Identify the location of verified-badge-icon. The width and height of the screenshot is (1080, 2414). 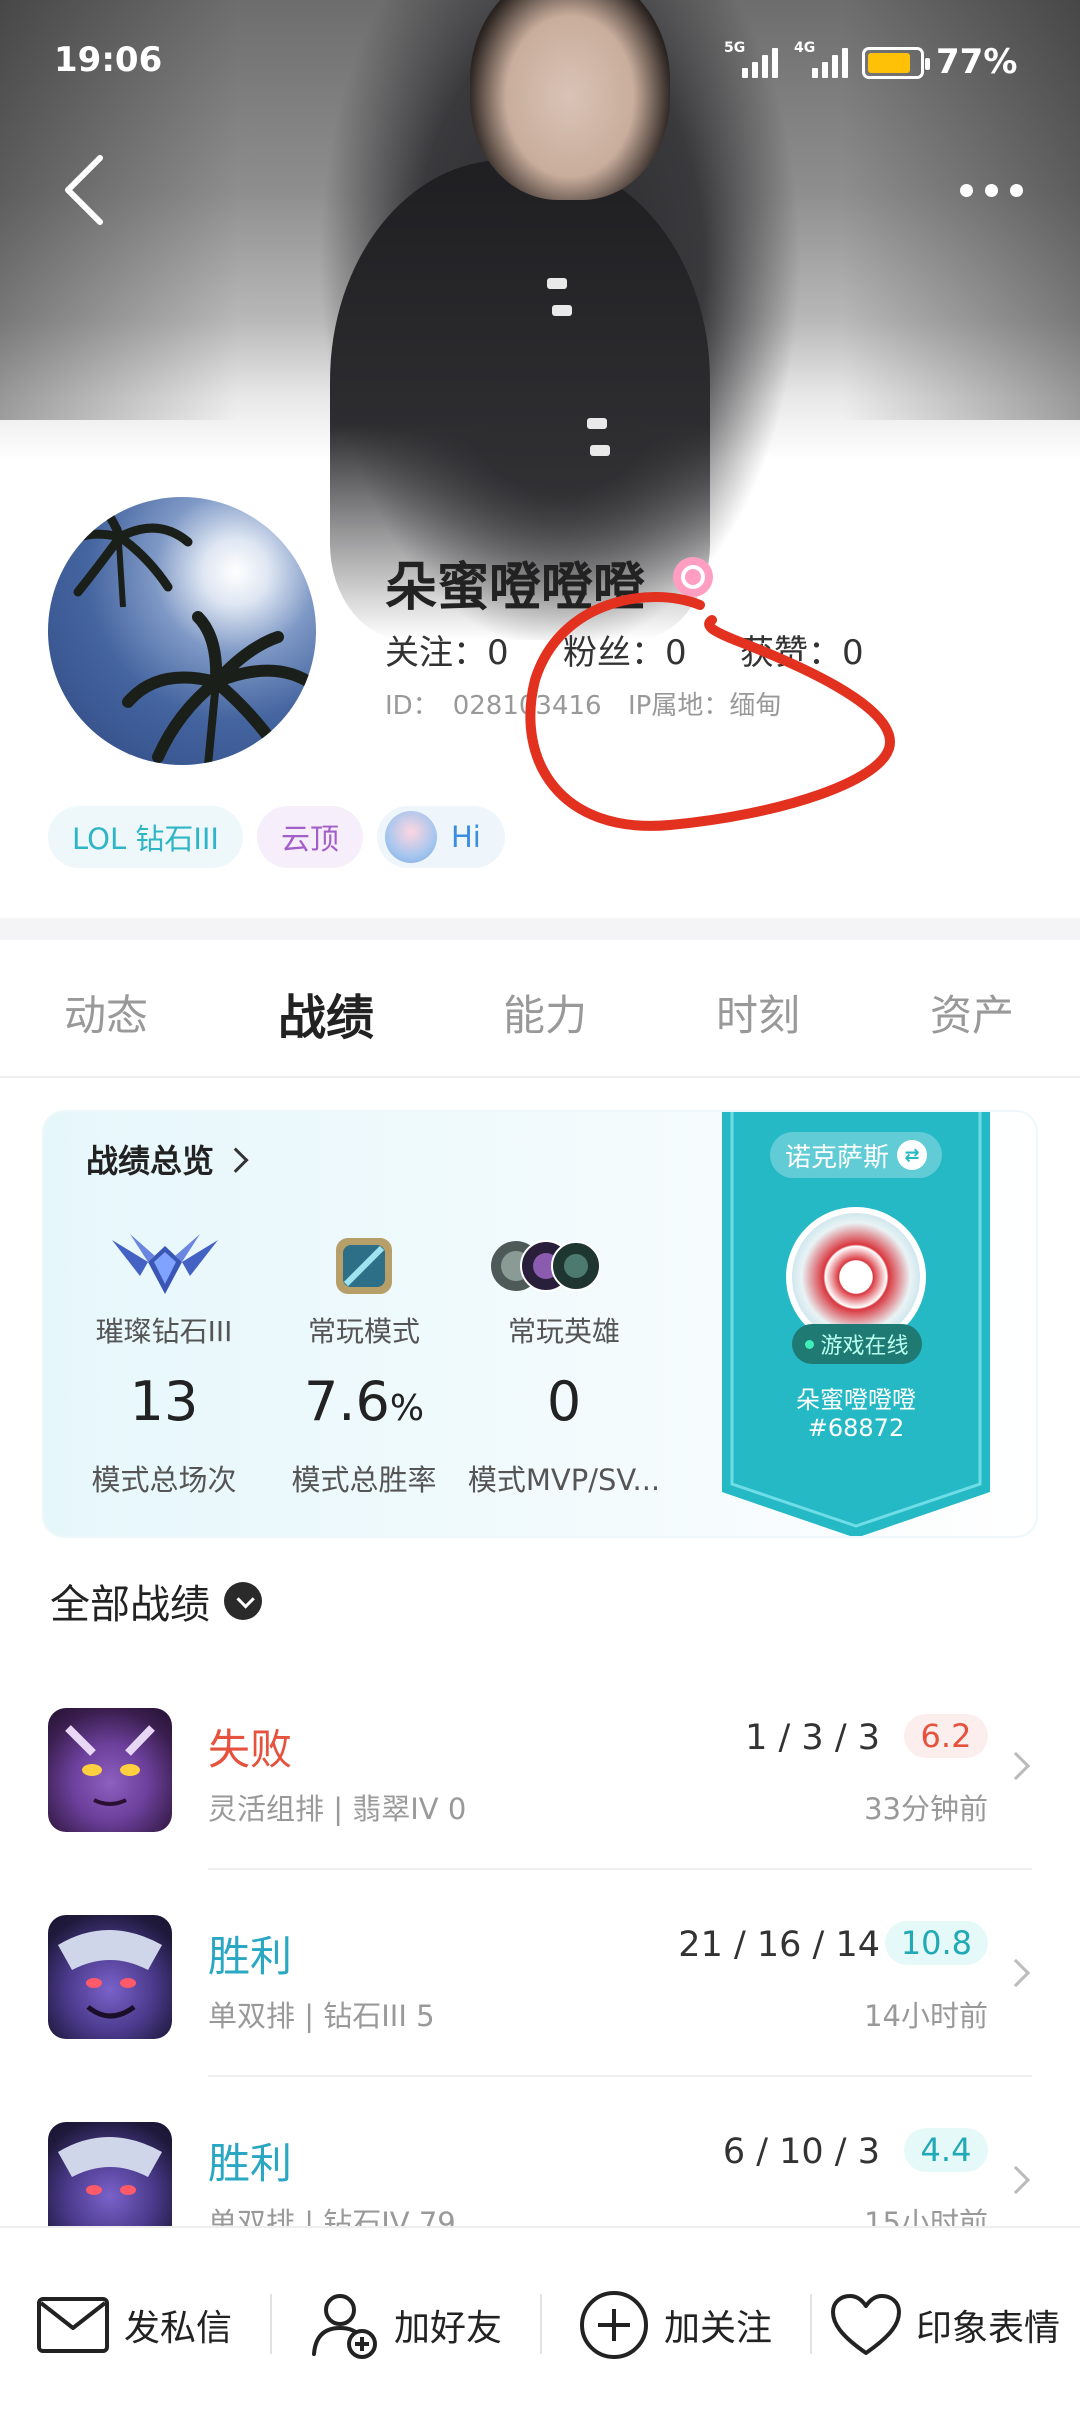
(693, 577).